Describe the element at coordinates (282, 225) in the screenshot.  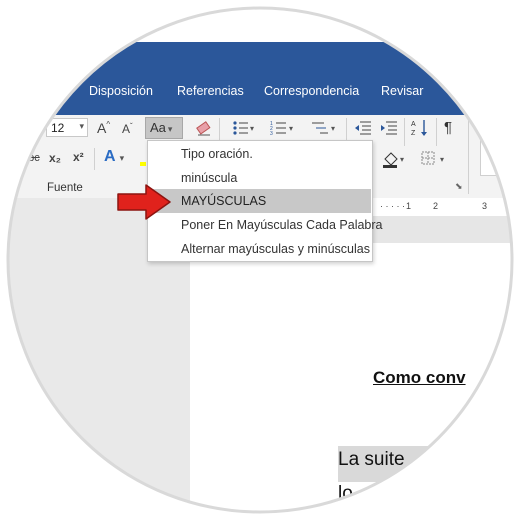
I see `menu-item-label: Poner En Mayúsculas Cada Palabra` at that location.